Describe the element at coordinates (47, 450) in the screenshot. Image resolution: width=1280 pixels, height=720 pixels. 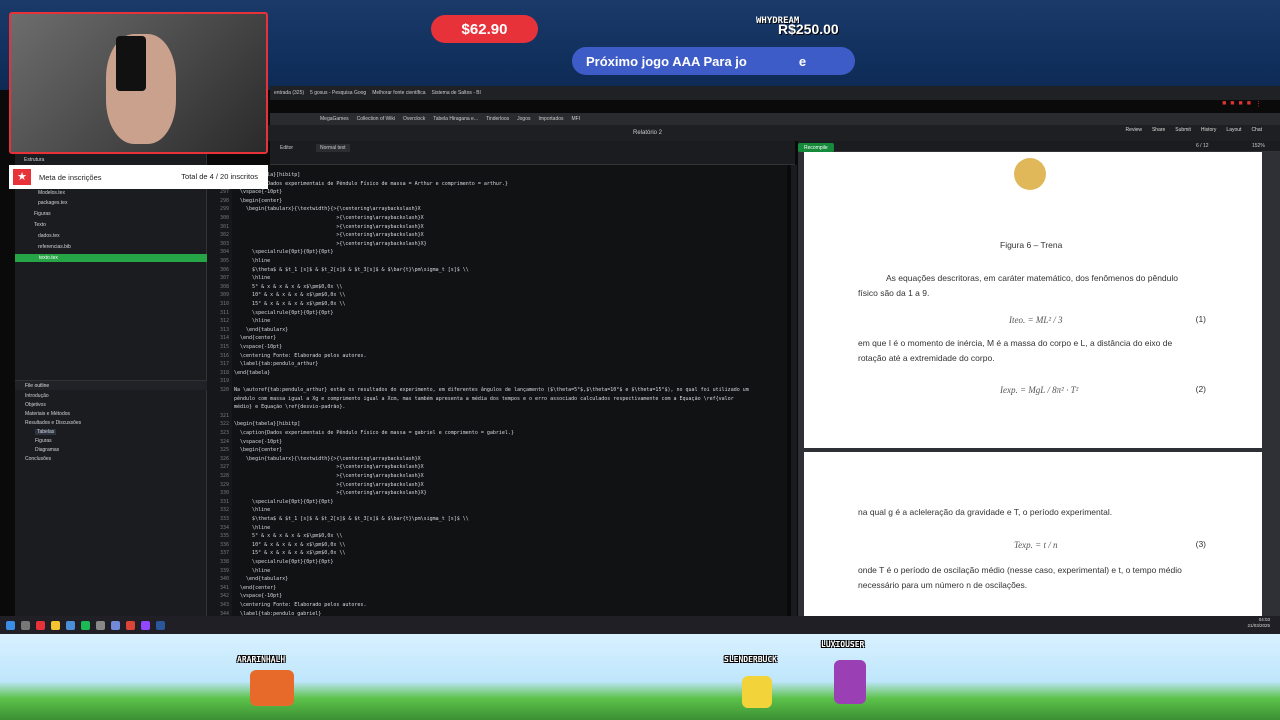
I see `outline-item: Diagramas` at that location.